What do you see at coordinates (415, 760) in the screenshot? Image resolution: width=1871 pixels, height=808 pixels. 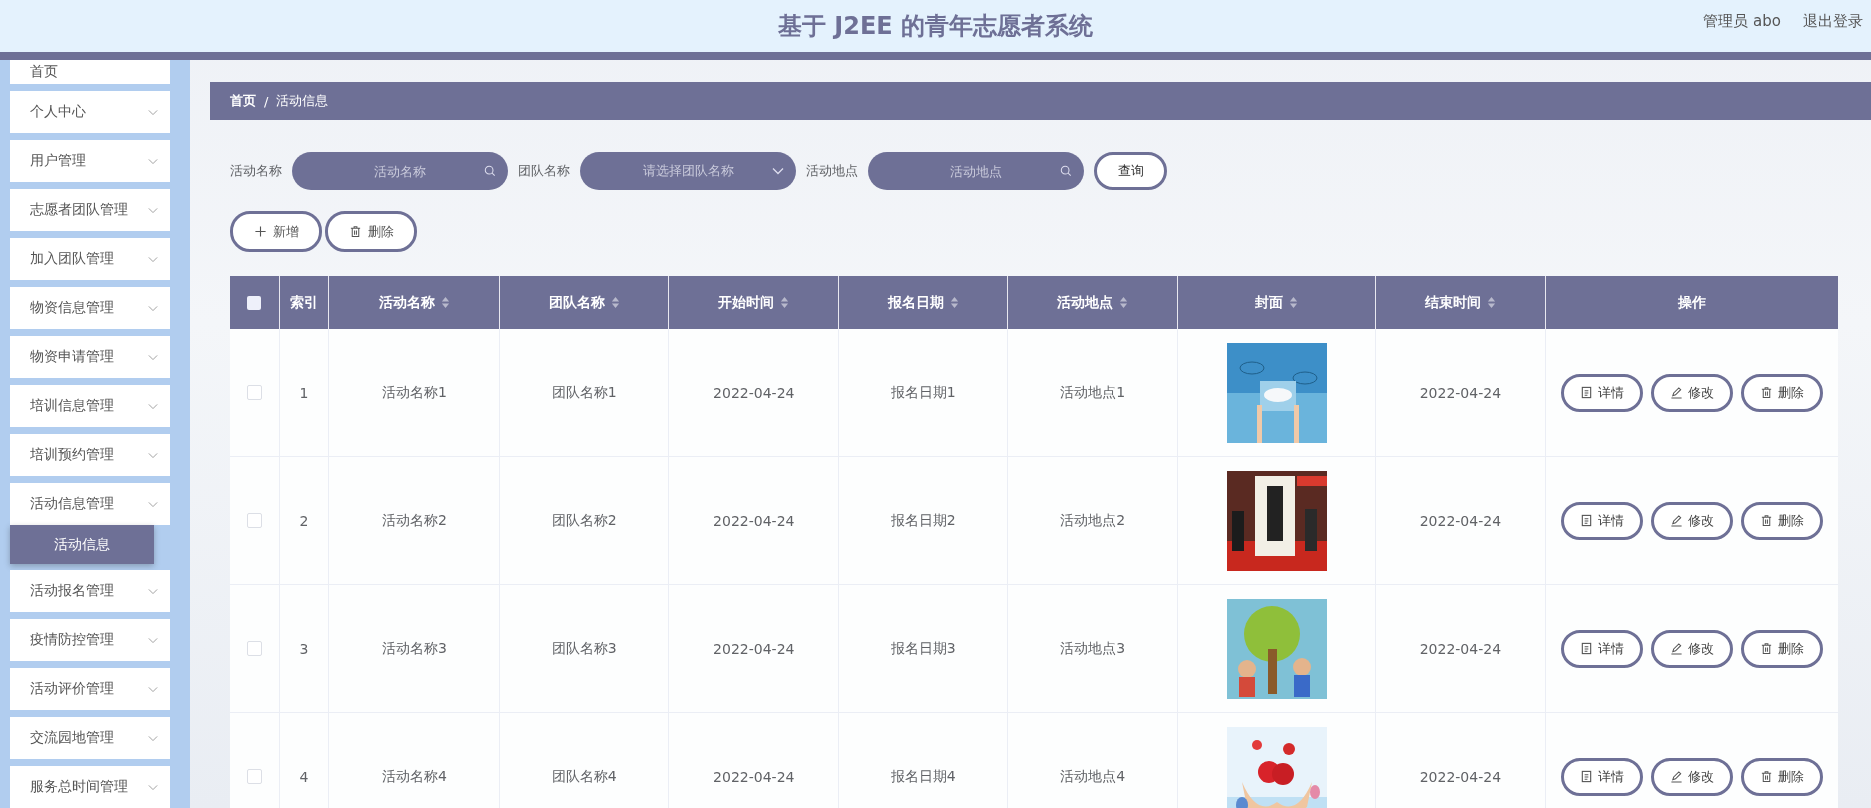 I see `activity-name-cell: 活动名称4` at bounding box center [415, 760].